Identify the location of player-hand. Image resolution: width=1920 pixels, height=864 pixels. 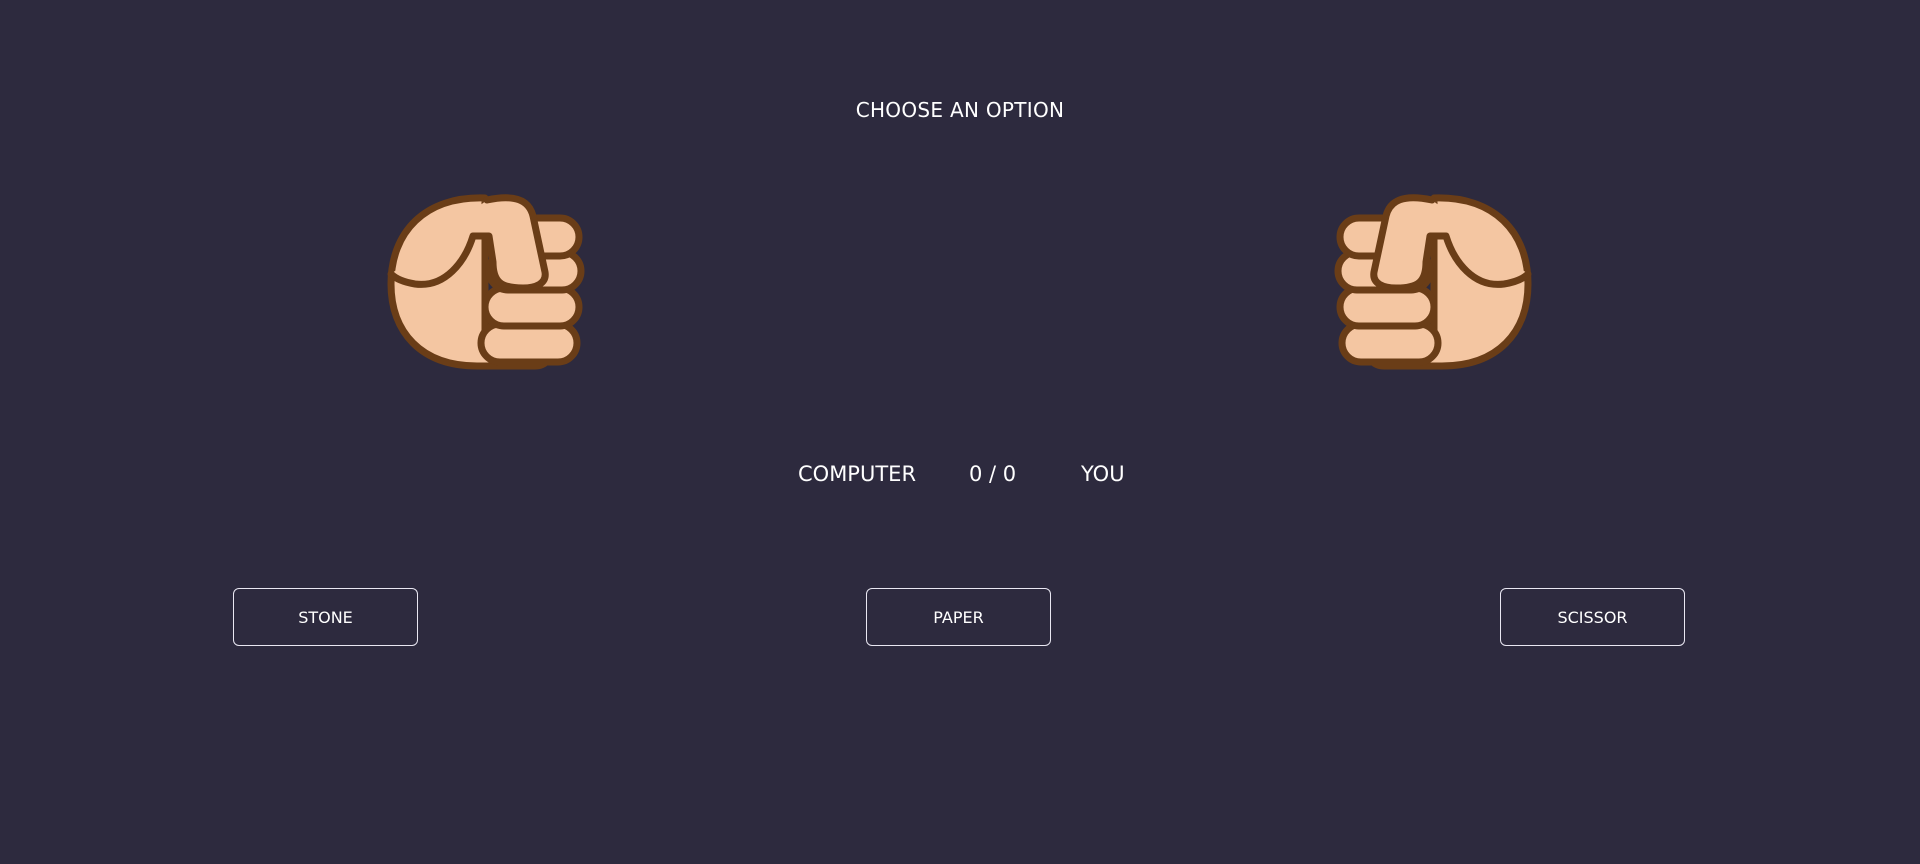
(1434, 282).